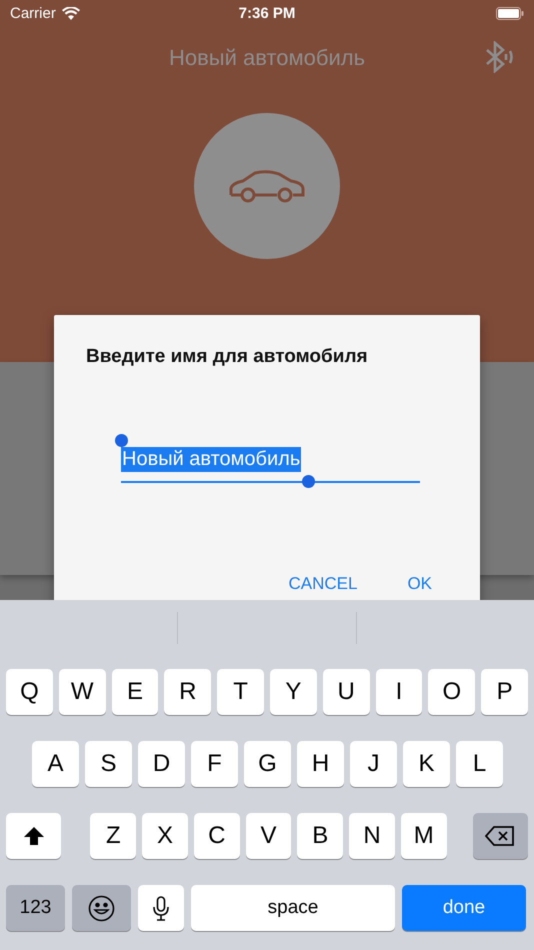  Describe the element at coordinates (426, 764) in the screenshot. I see `keyboard-key: K` at that location.